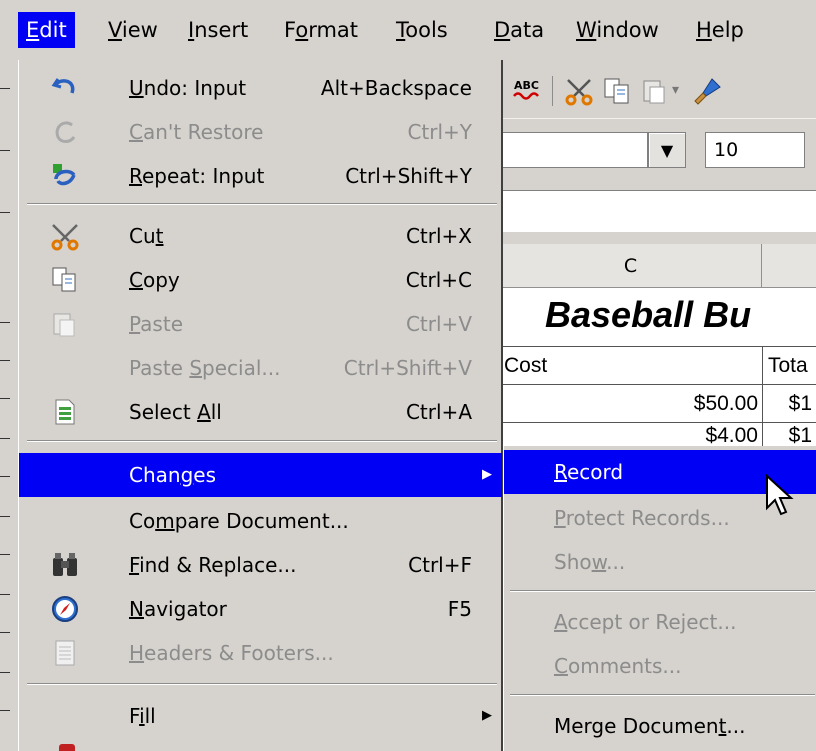  Describe the element at coordinates (438, 412) in the screenshot. I see `select-all-shortcut: Ctrl+A` at that location.